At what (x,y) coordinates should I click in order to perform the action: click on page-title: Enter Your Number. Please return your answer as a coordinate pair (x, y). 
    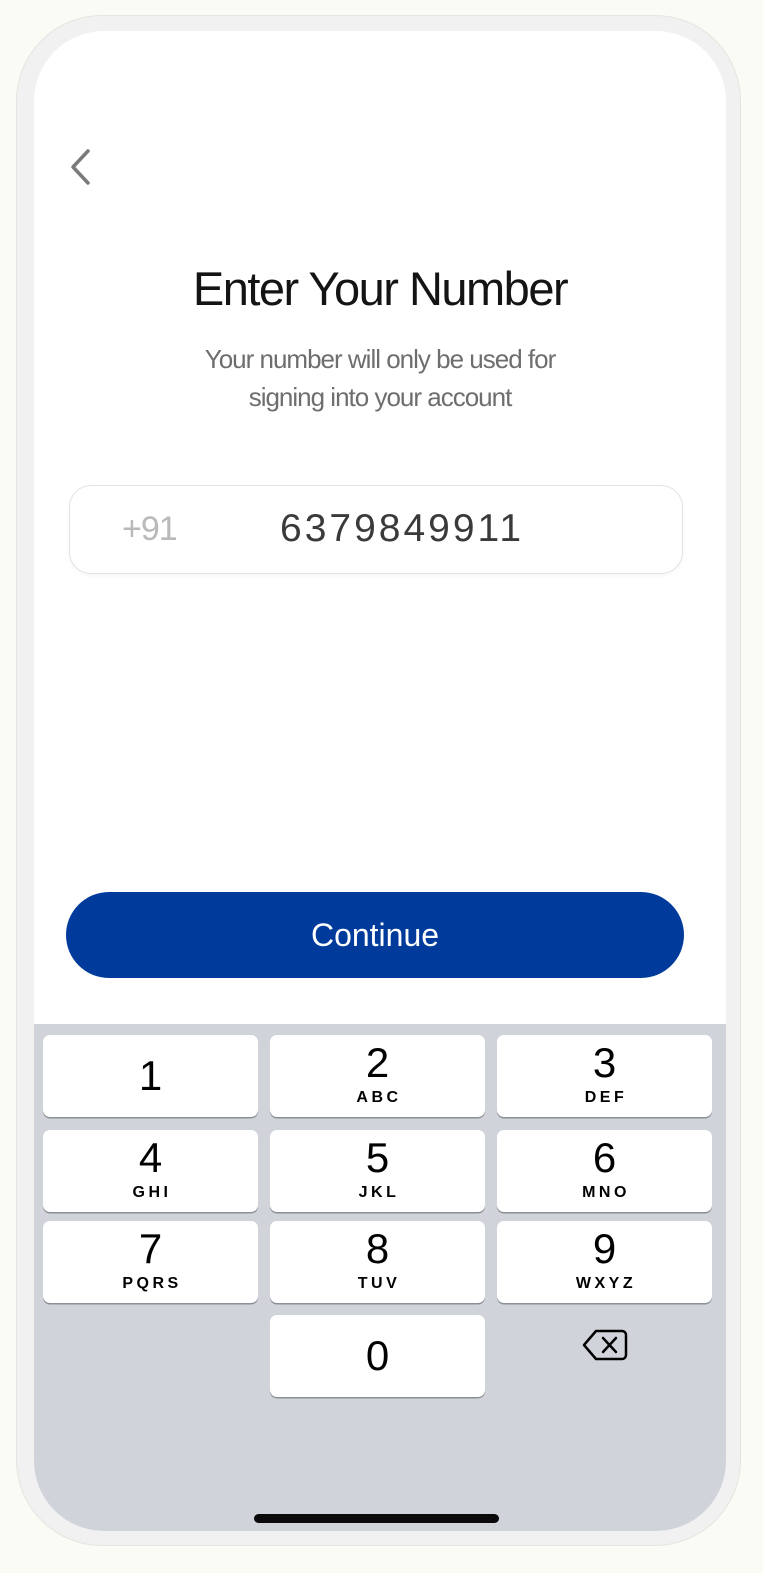
    Looking at the image, I should click on (380, 288).